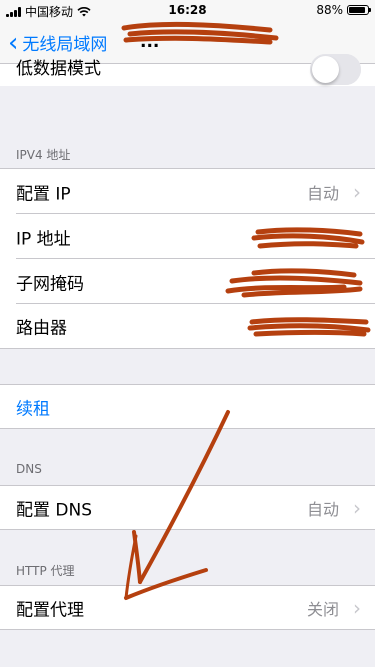 Image resolution: width=375 pixels, height=667 pixels. What do you see at coordinates (54, 510) in the screenshot?
I see `configure-dns-label: 配置 DNS` at bounding box center [54, 510].